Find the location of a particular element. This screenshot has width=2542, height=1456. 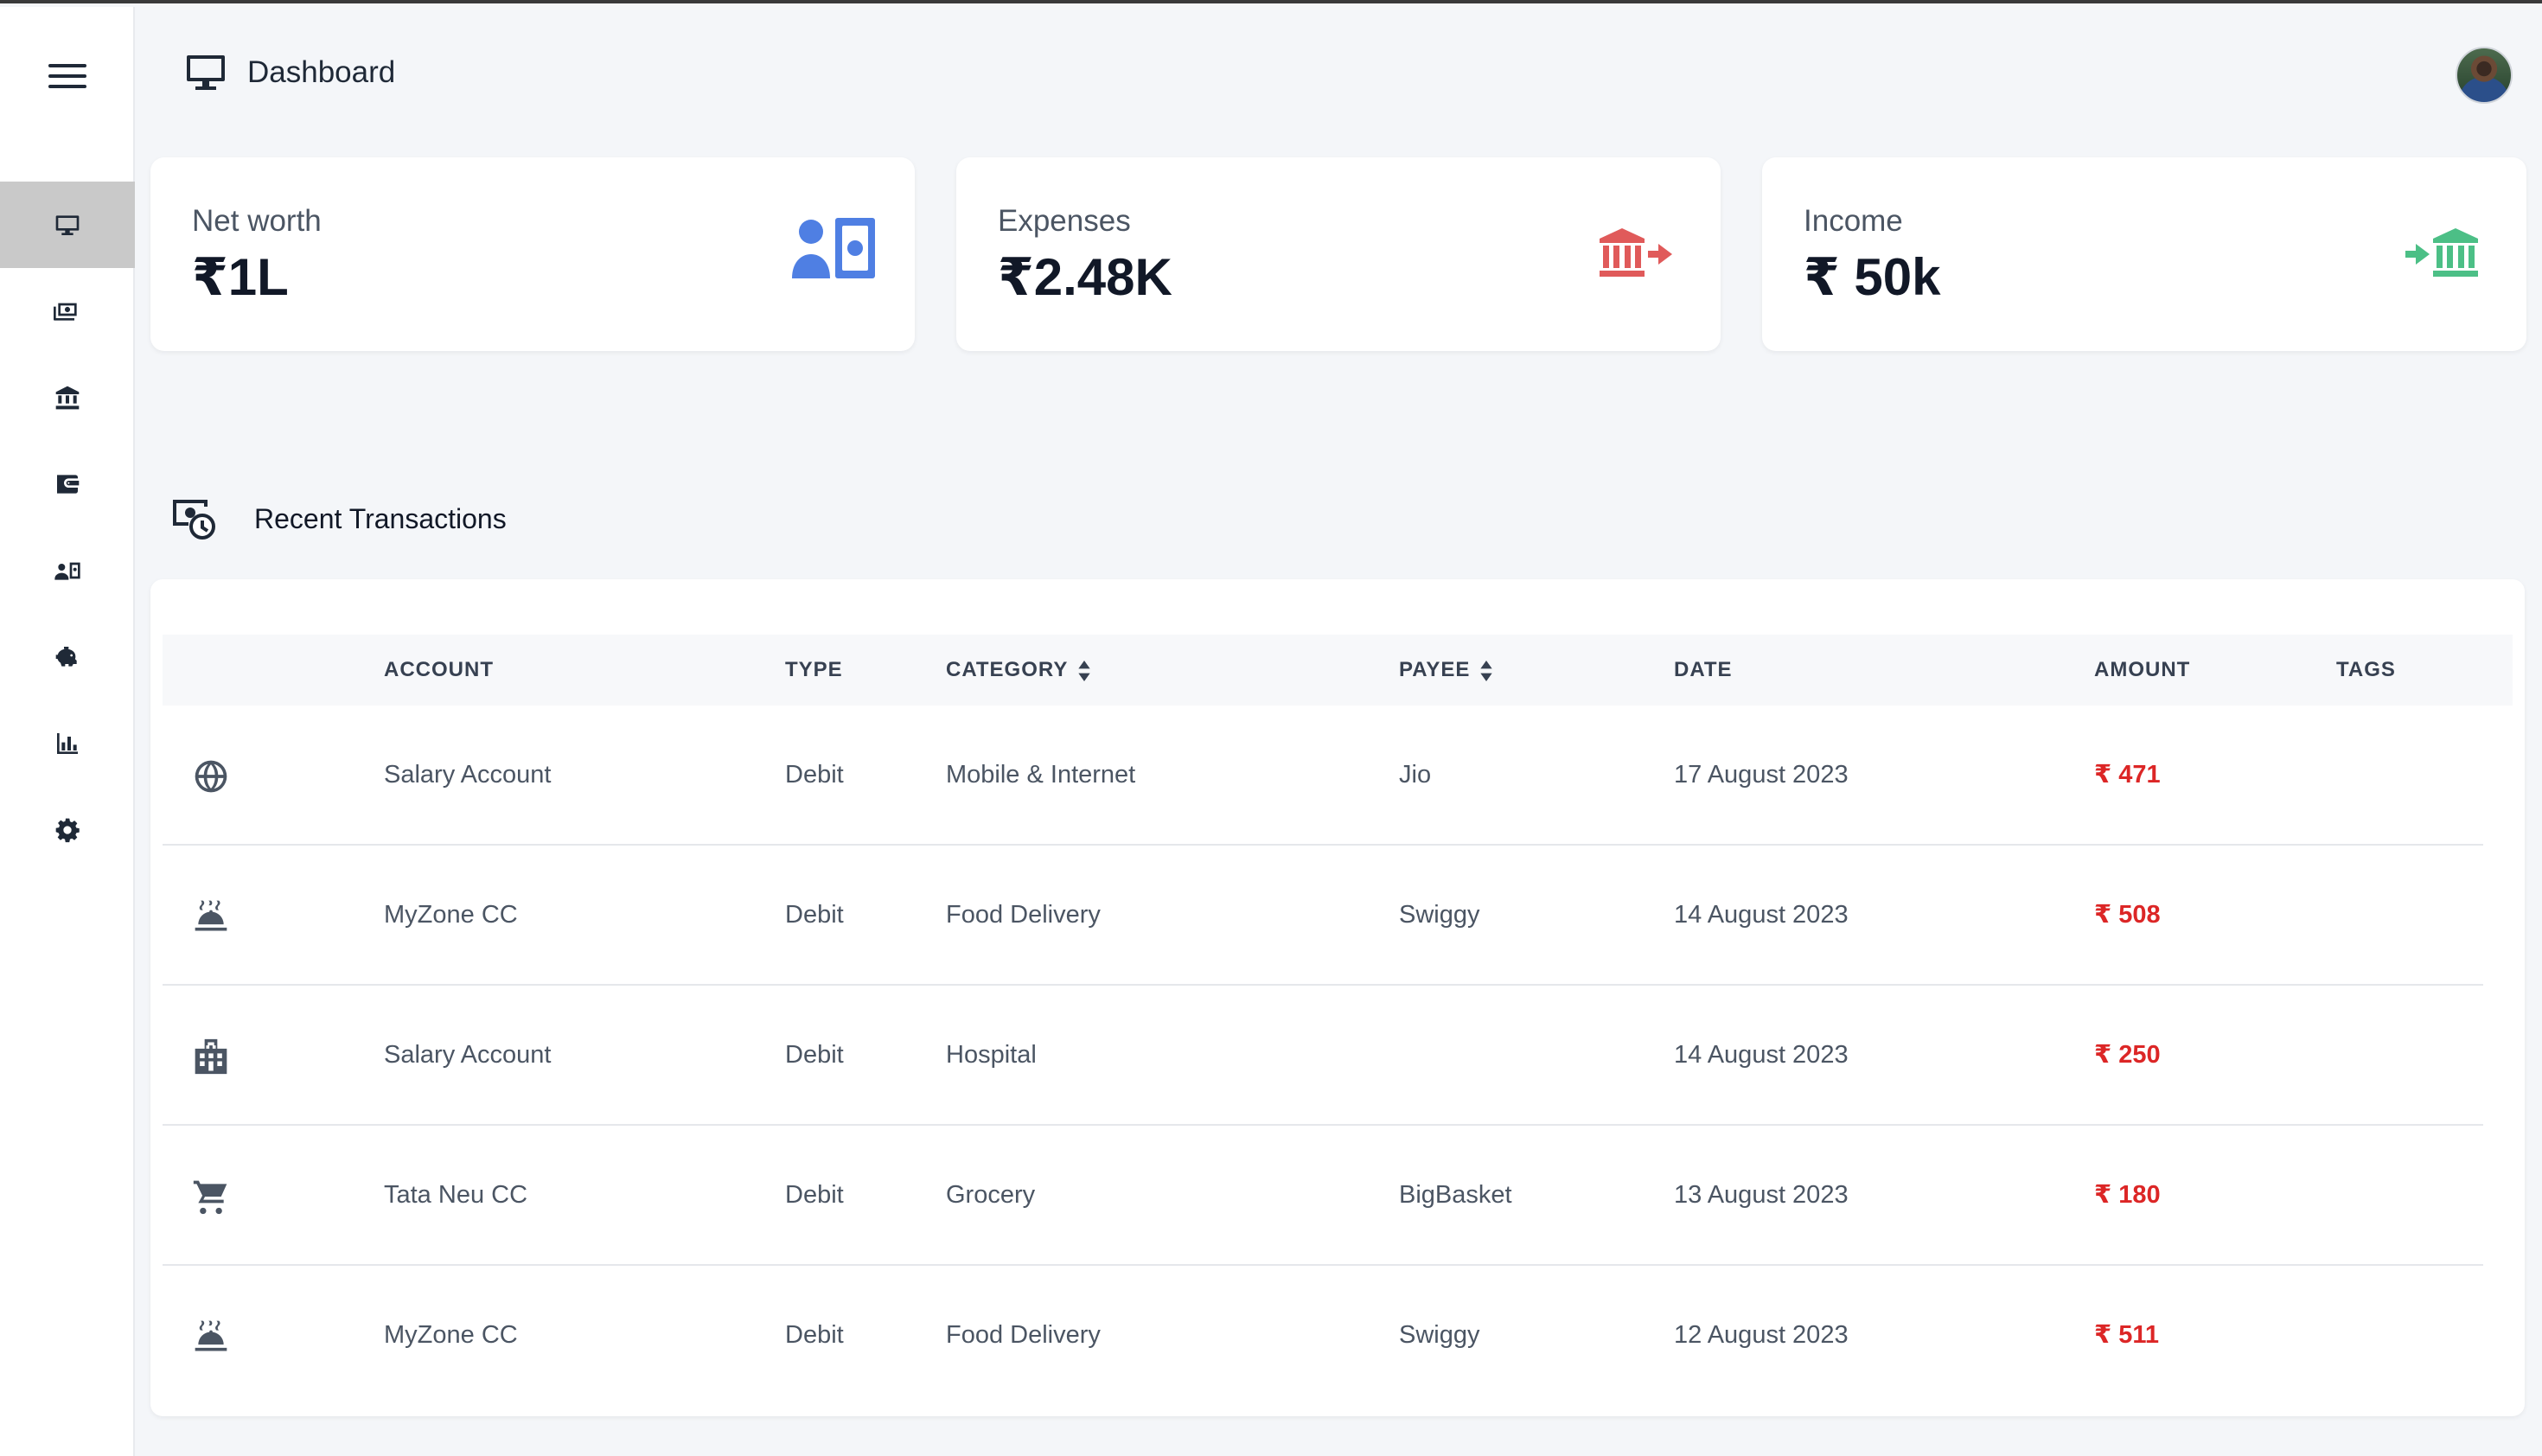

menu-toggle-button is located at coordinates (67, 77).